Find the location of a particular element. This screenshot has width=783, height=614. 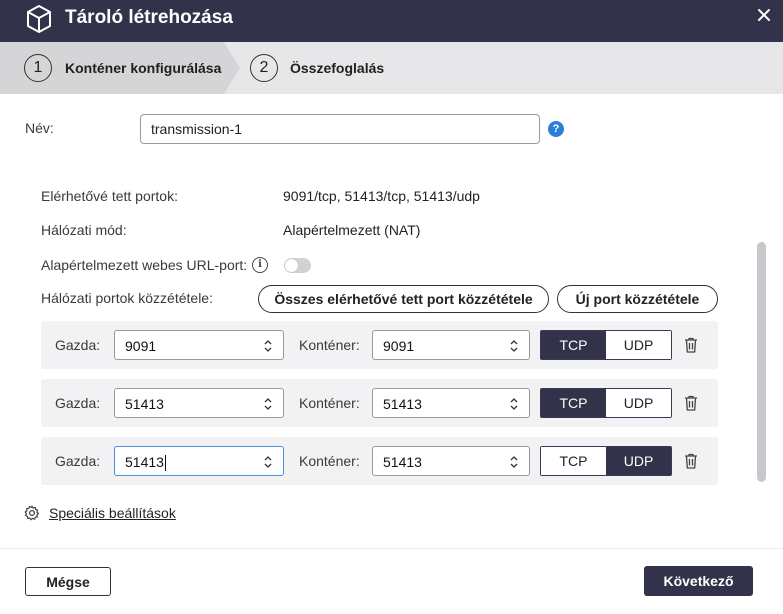

cancel-button: Mégse is located at coordinates (68, 581).